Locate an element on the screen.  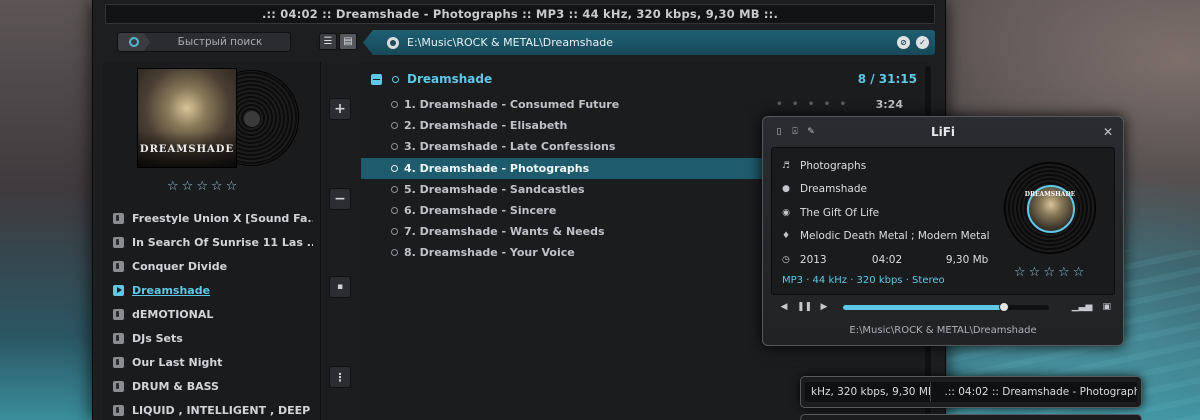
collapse-icon is located at coordinates (376, 79).